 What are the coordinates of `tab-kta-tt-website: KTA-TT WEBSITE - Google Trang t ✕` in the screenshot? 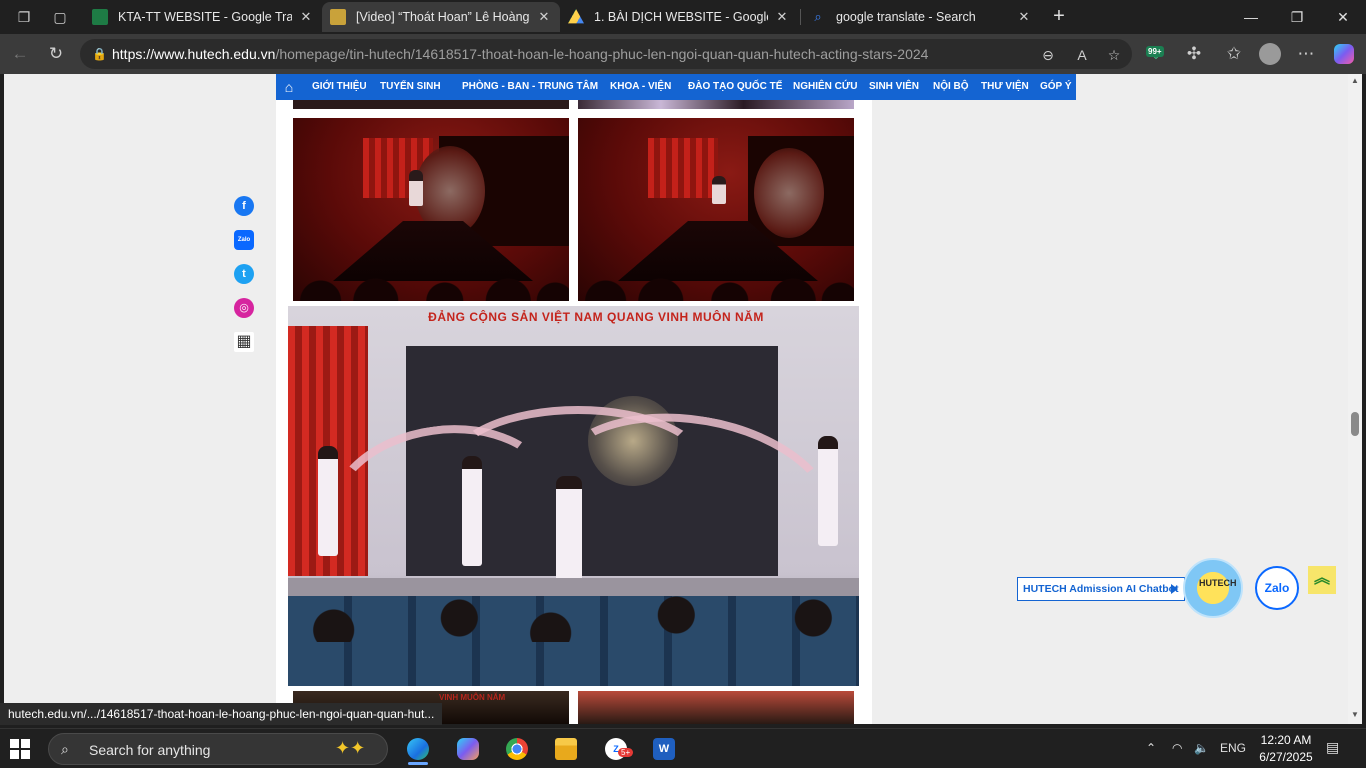 It's located at (203, 17).